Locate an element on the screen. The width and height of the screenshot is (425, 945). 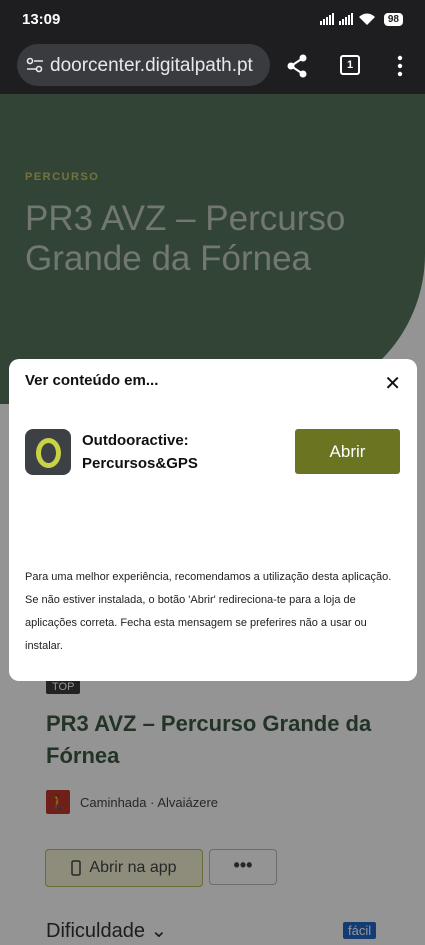
signal-icon is located at coordinates (326, 19).